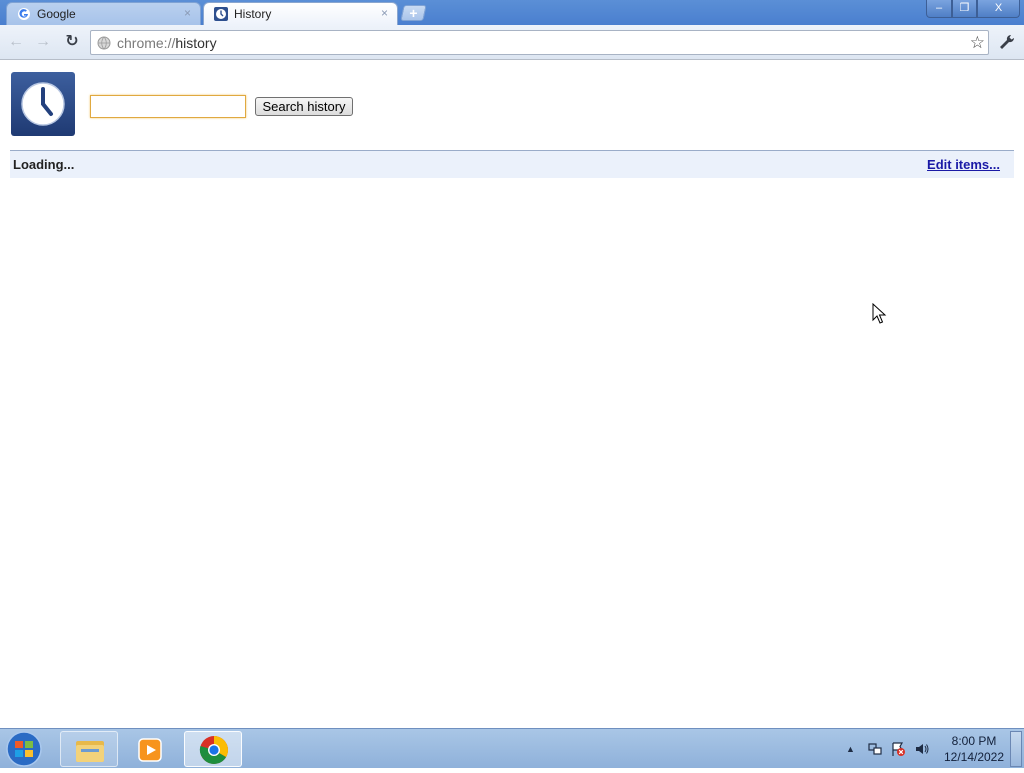  I want to click on url-host: history, so click(196, 43).